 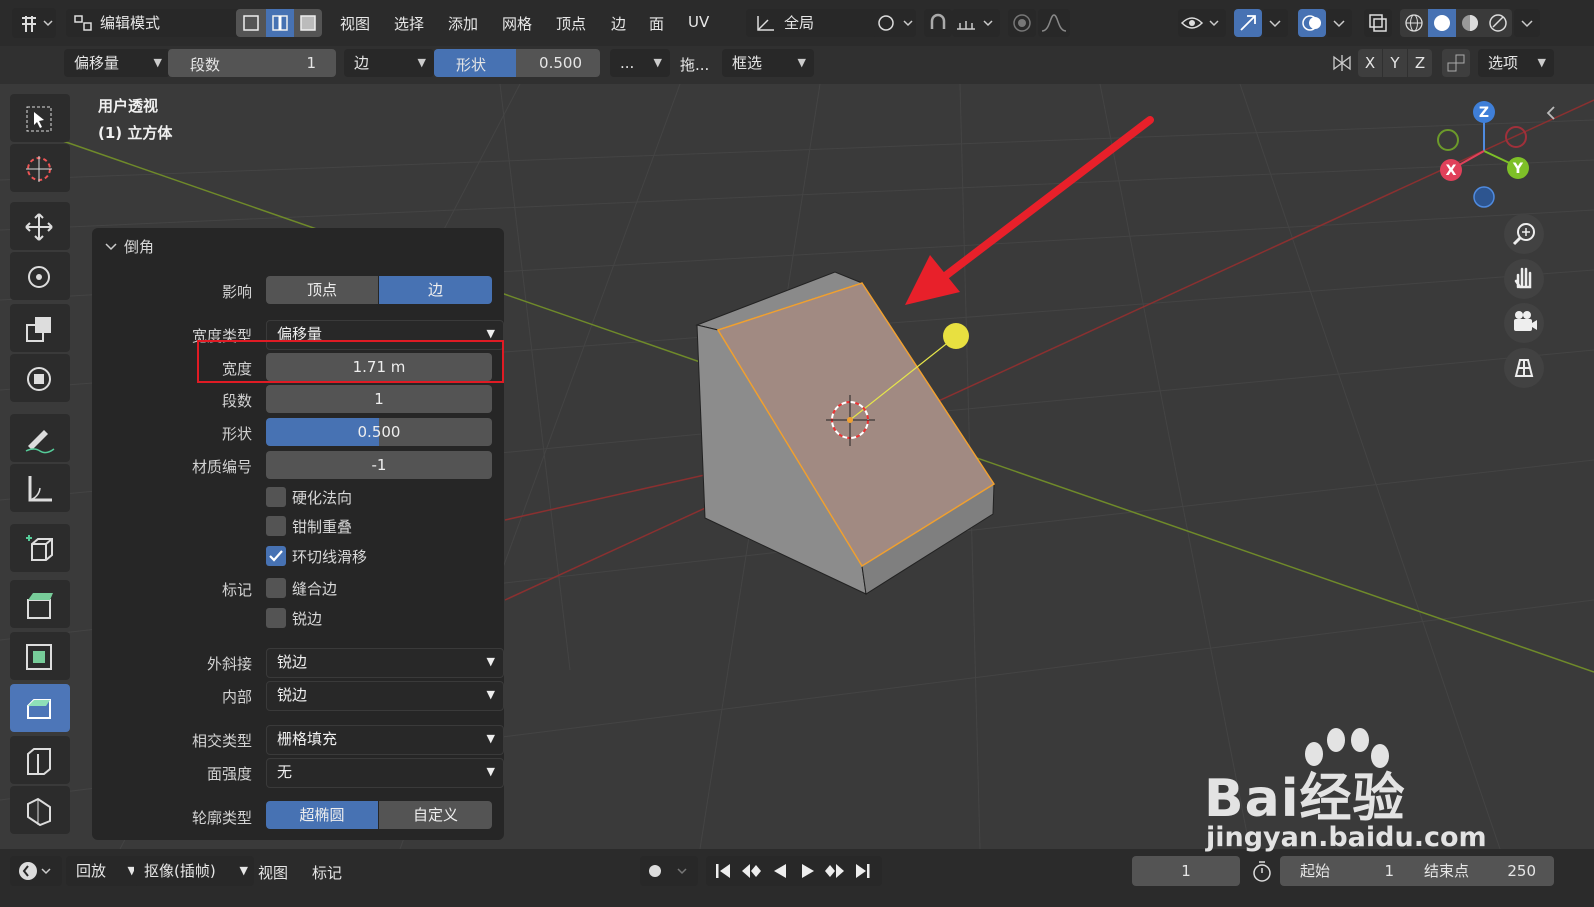 What do you see at coordinates (435, 815) in the screenshot?
I see `profile-custom-button: 自定义` at bounding box center [435, 815].